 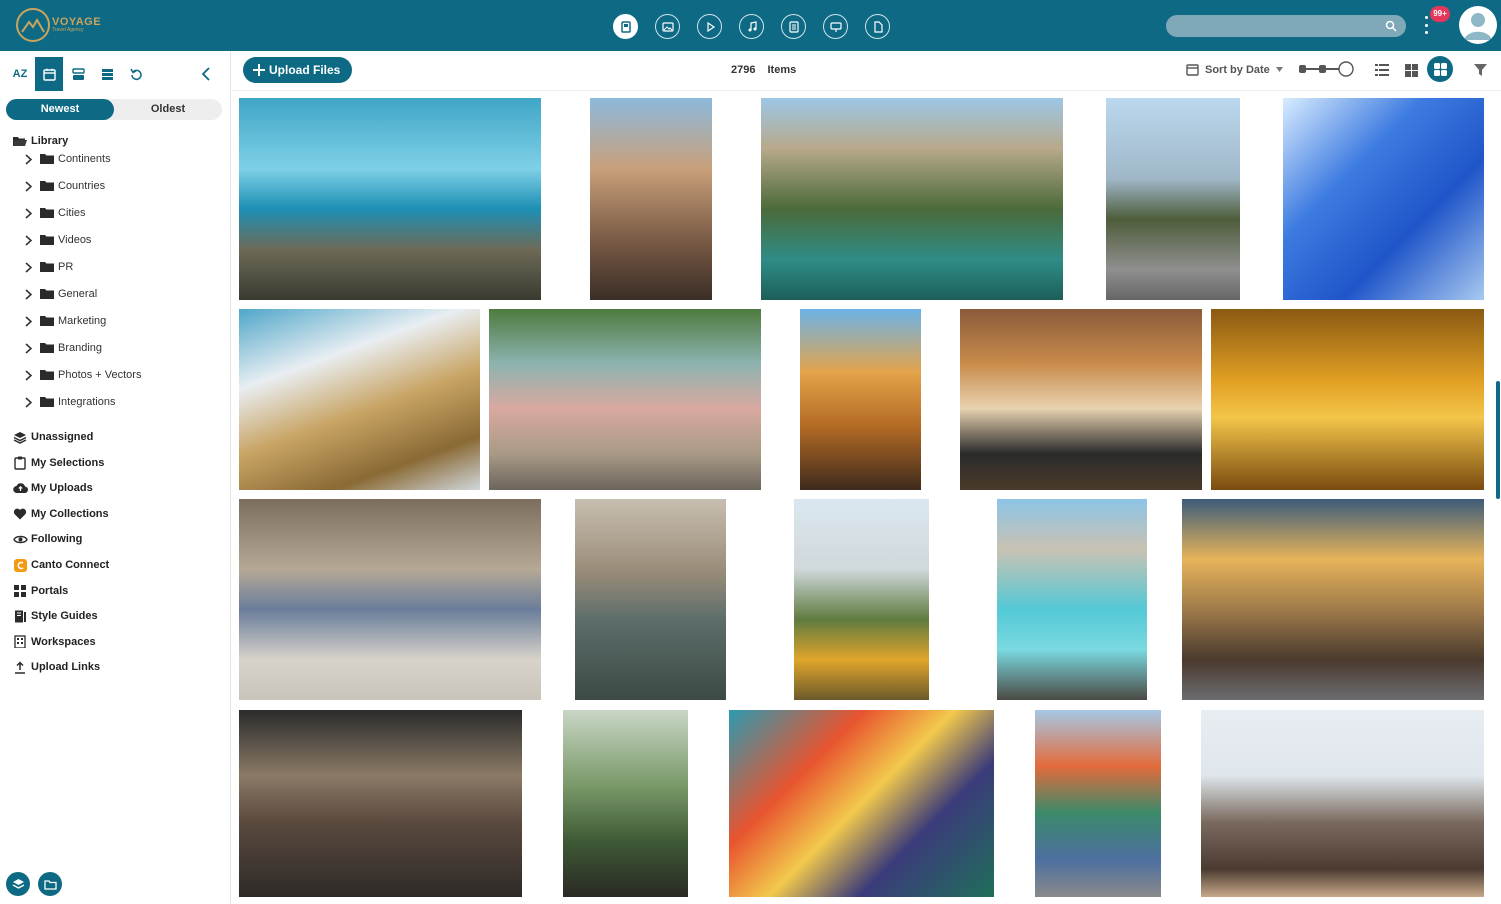 I want to click on thumbnail-mural-group, so click(x=1098, y=803).